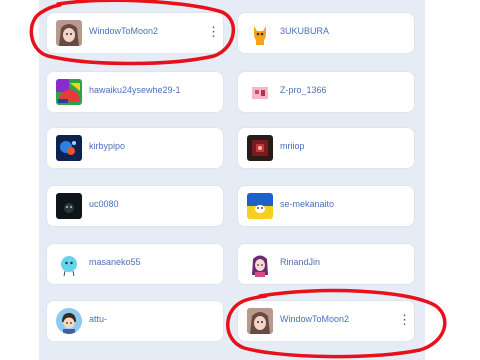  Describe the element at coordinates (326, 264) in the screenshot. I see `user-card: RinandJin` at that location.